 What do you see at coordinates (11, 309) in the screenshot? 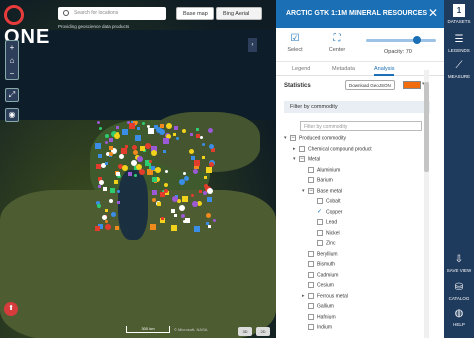
I see `compass-icon: ⬆` at bounding box center [11, 309].